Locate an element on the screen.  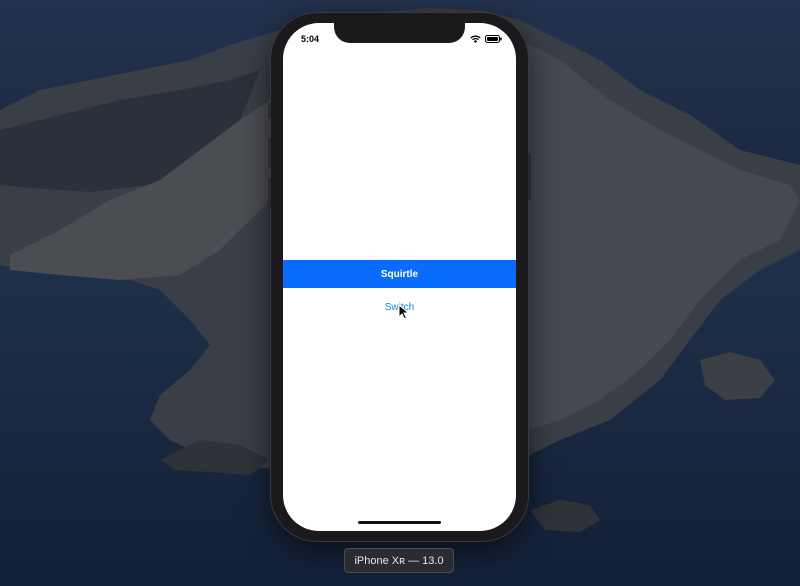
status-bar-icons is located at coordinates (486, 39).